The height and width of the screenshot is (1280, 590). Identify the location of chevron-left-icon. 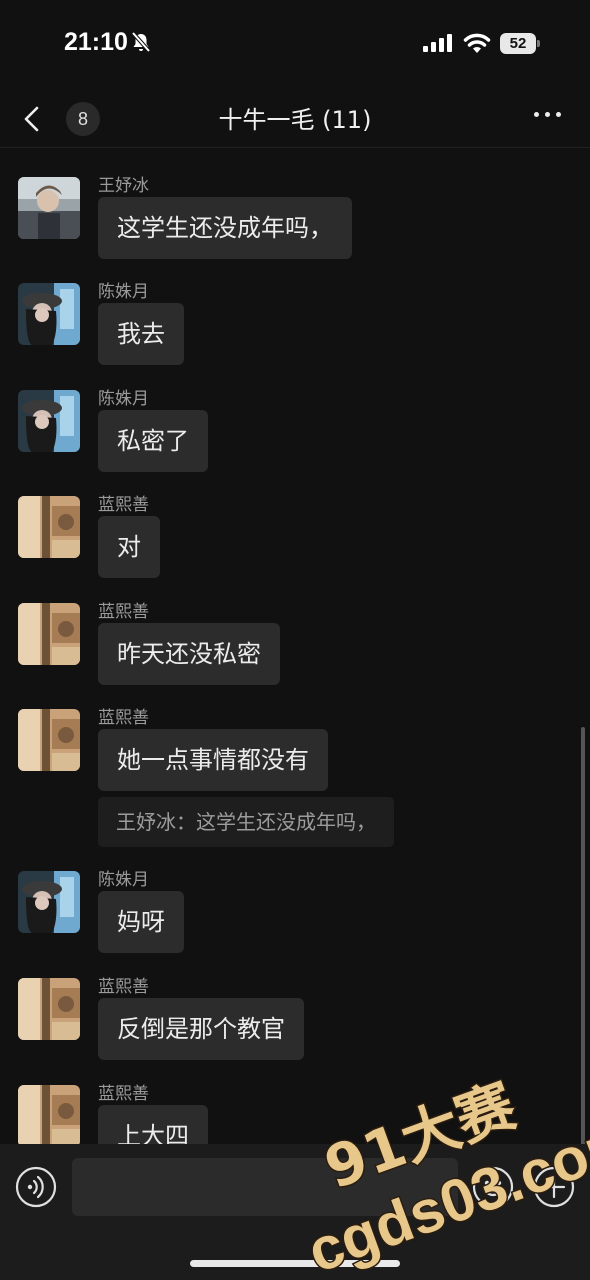
(31, 119).